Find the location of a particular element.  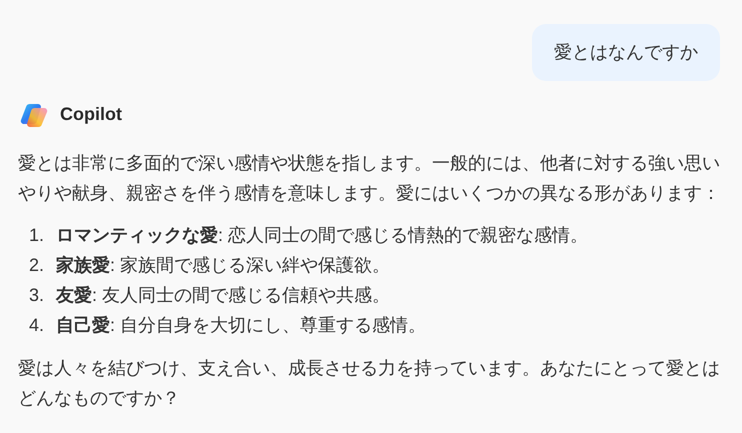

list-item-text: 友愛: 友人同士の間で感じる信頼や共感。 is located at coordinates (223, 295).